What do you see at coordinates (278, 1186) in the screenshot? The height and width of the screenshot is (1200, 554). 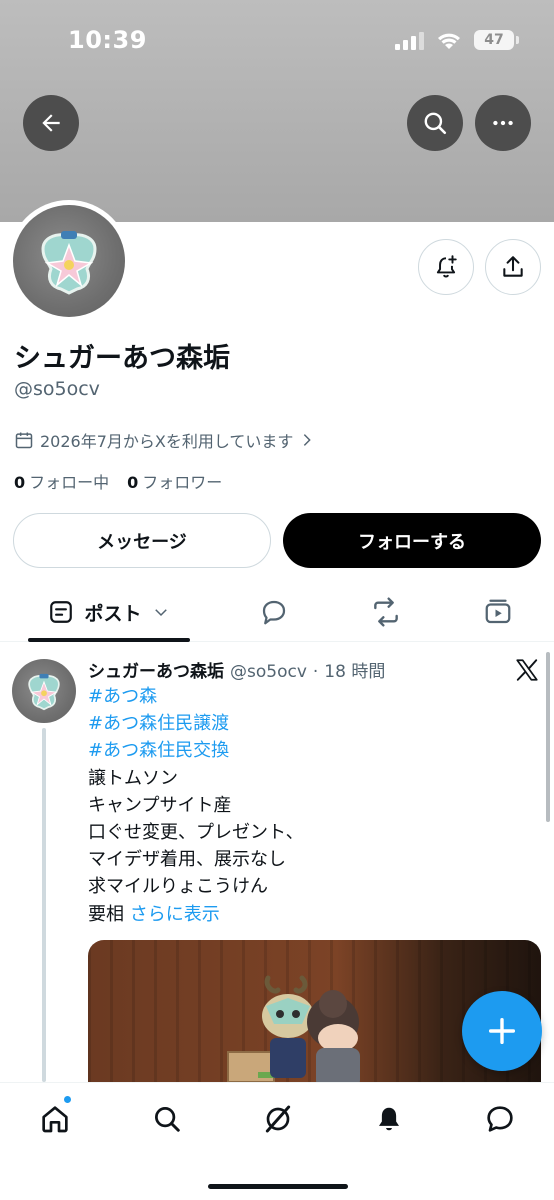 I see `home-indicator` at bounding box center [278, 1186].